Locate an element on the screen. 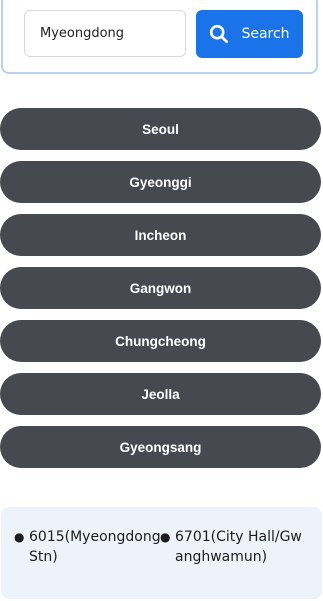 This screenshot has height=601, width=323. region-button-incheon: Incheon is located at coordinates (160, 235).